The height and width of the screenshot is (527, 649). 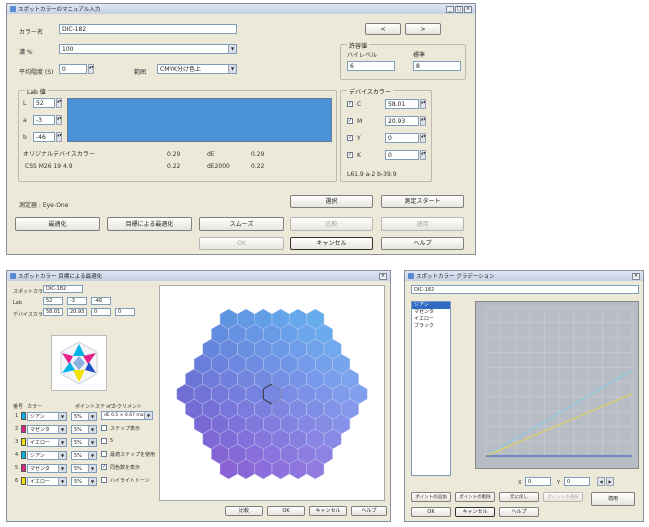 I want to click on density-dropdown: 100 ▼, so click(x=148, y=49).